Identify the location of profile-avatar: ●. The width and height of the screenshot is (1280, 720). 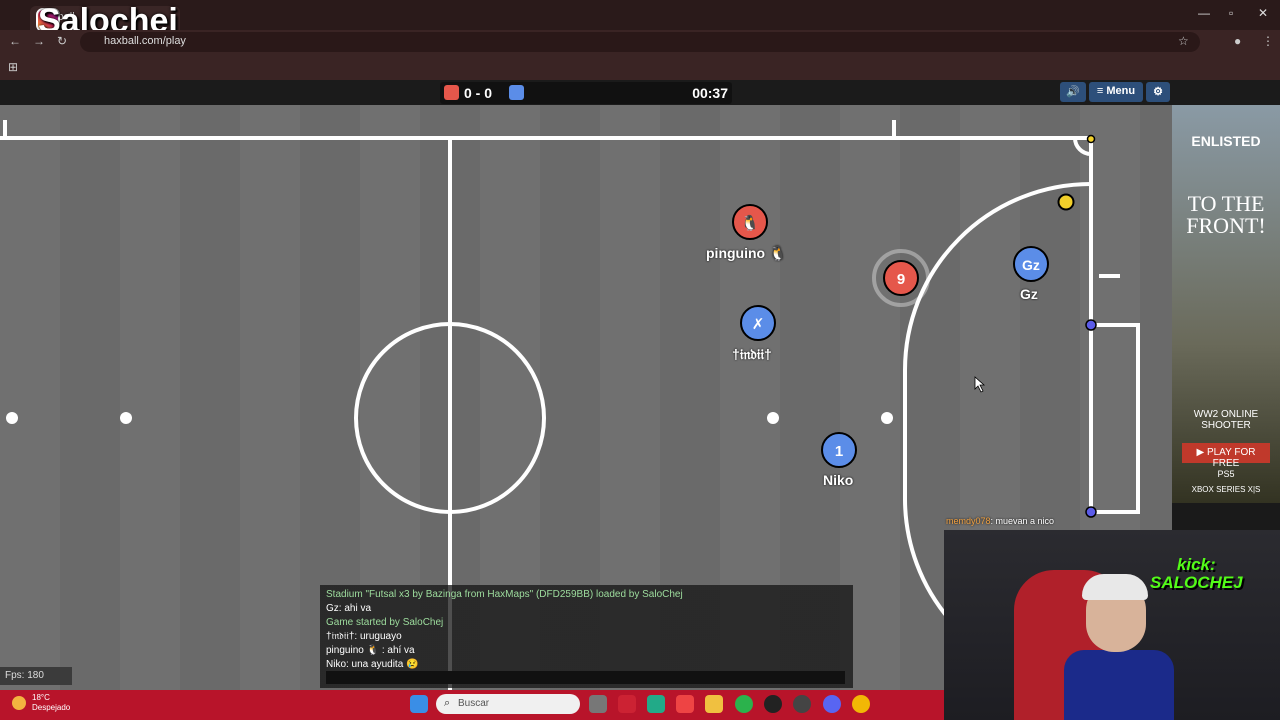
(1237, 41).